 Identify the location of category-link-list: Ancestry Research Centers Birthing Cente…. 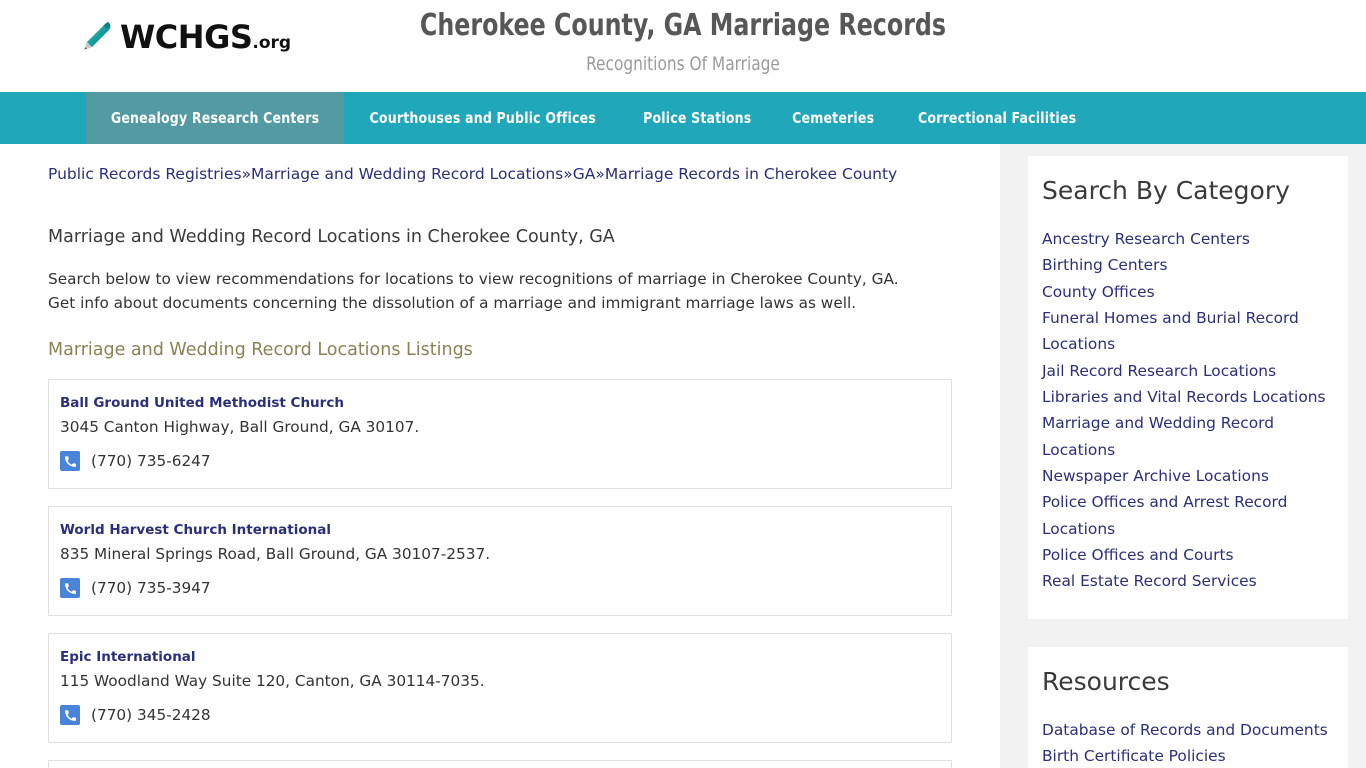
(1188, 410).